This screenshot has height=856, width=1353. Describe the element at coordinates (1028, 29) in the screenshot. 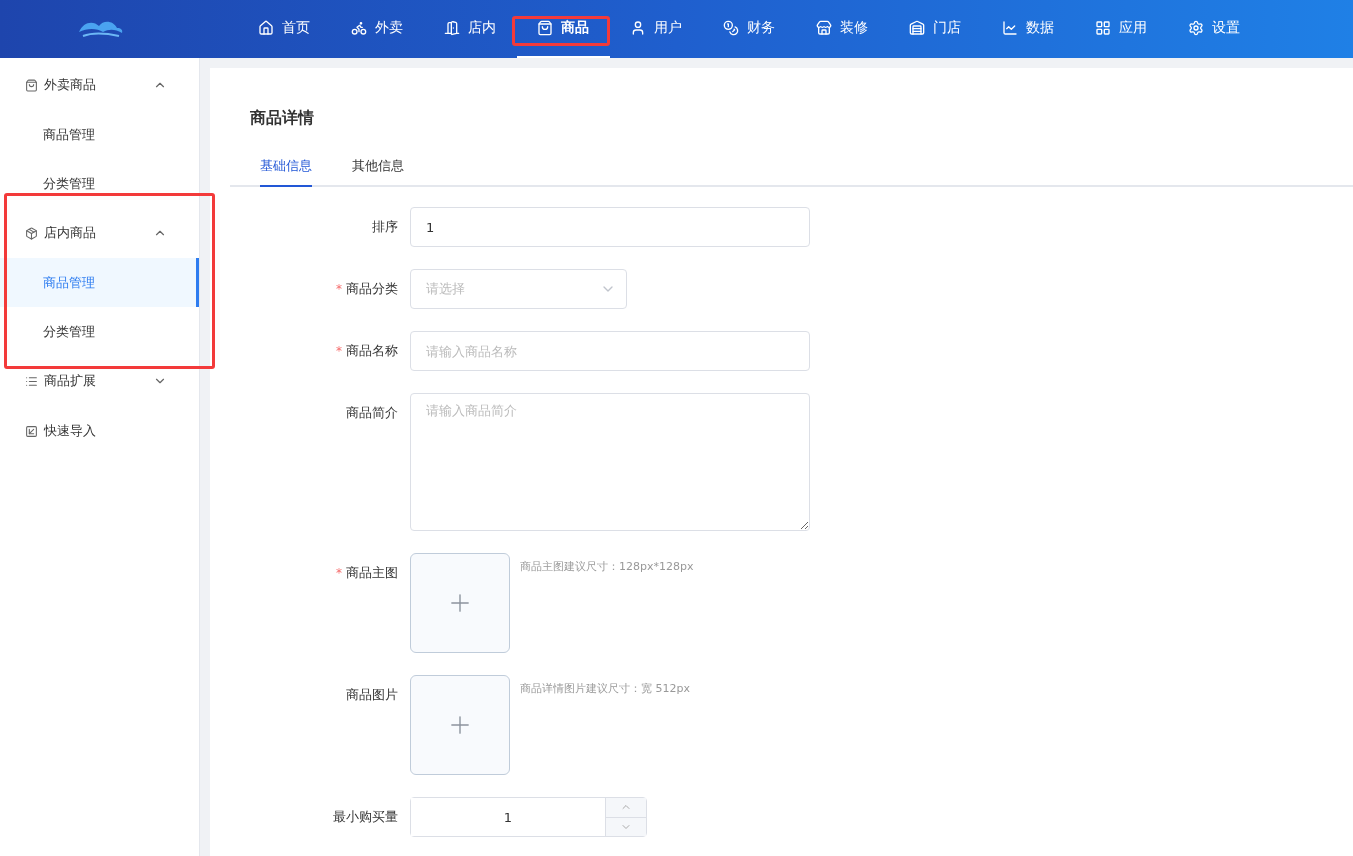

I see `nav-tab: 数据` at that location.